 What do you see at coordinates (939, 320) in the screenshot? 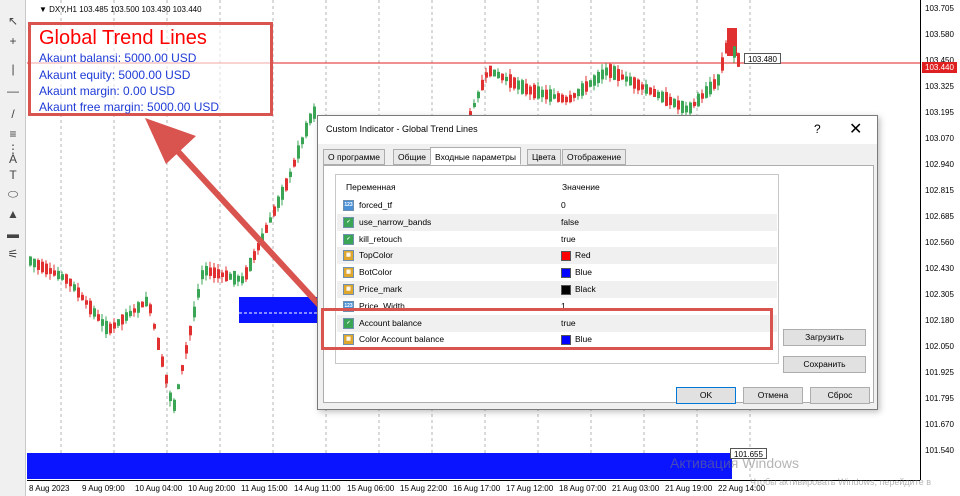
I see `price-tick: 102.180` at bounding box center [939, 320].